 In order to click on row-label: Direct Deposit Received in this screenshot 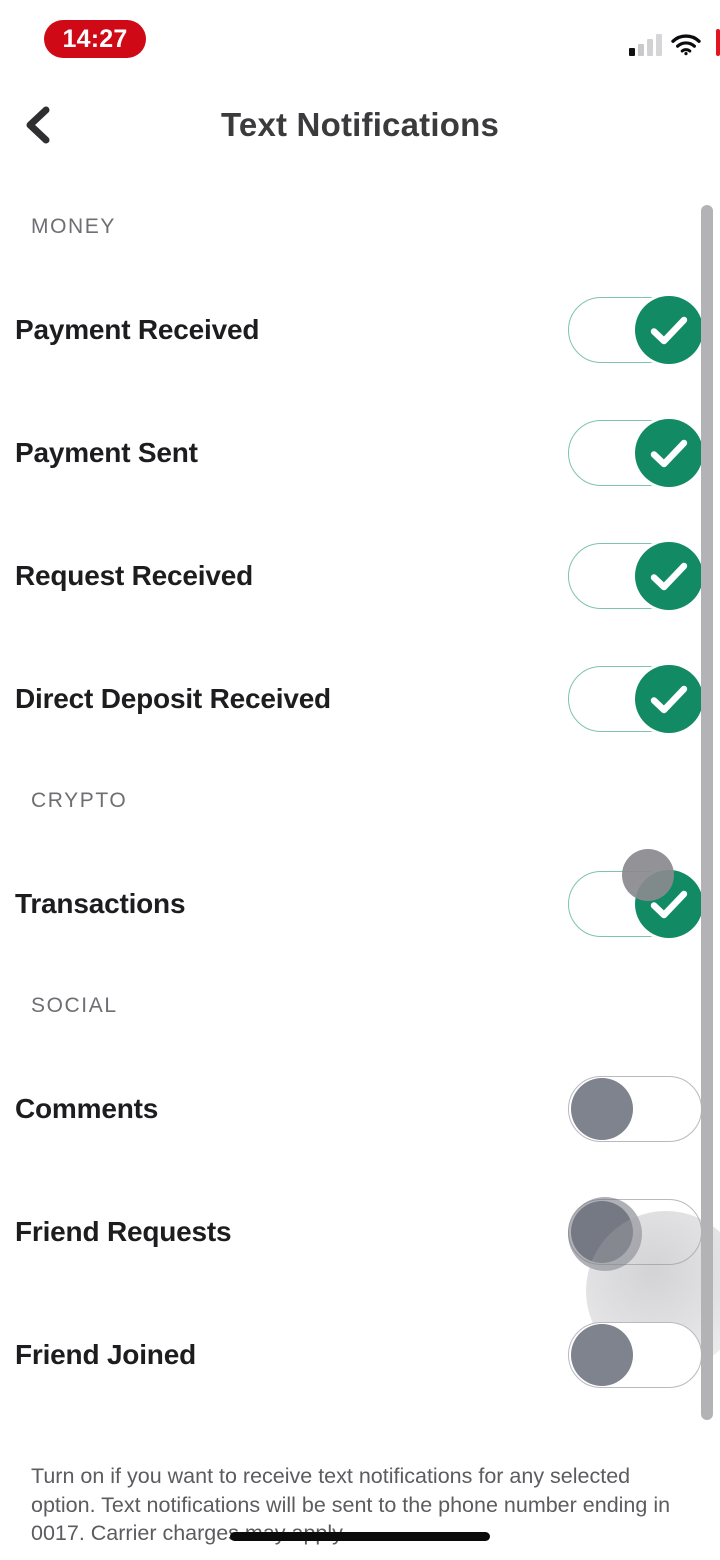, I will do `click(173, 698)`.